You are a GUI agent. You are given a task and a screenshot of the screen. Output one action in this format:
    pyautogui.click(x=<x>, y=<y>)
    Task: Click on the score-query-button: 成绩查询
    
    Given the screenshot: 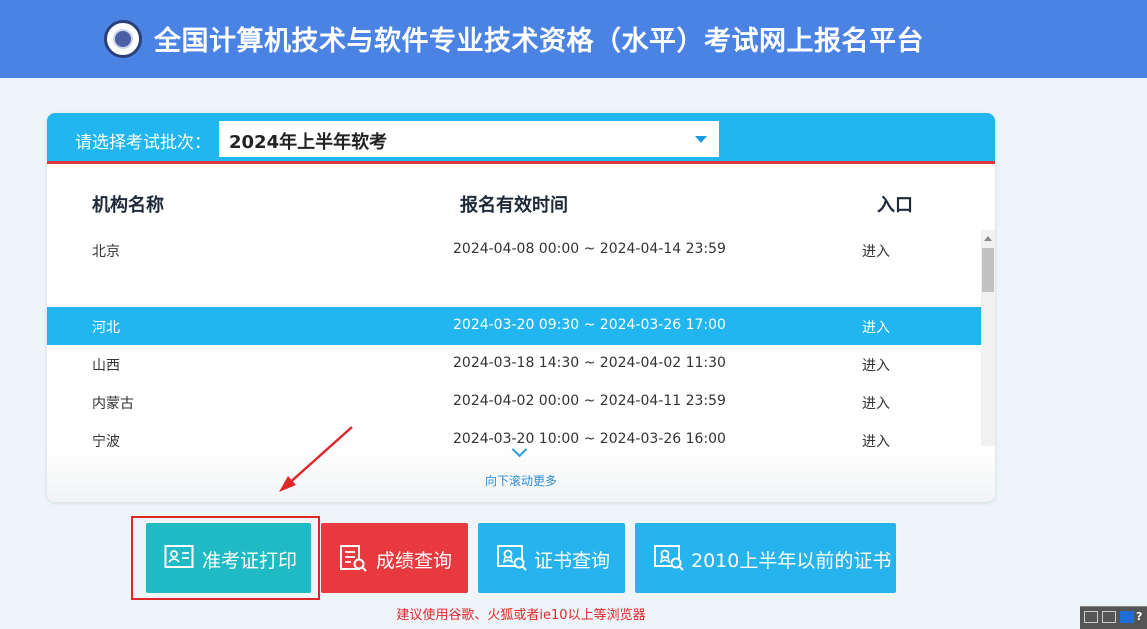 What is the action you would take?
    pyautogui.click(x=394, y=558)
    